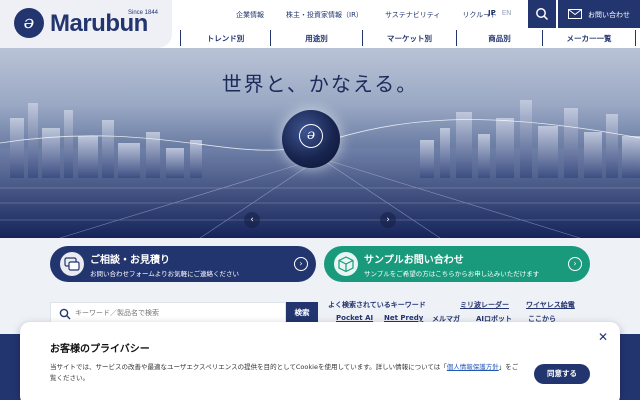 This screenshot has width=640, height=400. What do you see at coordinates (311, 136) in the screenshot?
I see `globe-logo-icon: ə` at bounding box center [311, 136].